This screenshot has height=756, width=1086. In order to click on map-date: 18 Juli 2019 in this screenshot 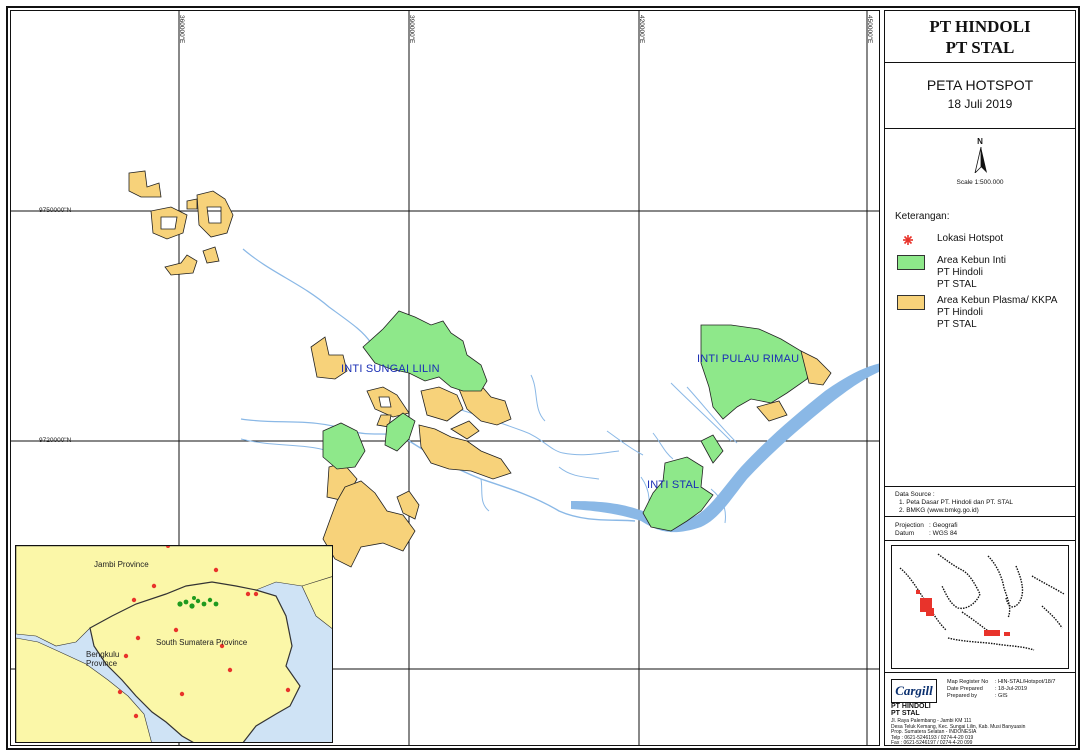, I will do `click(980, 104)`.